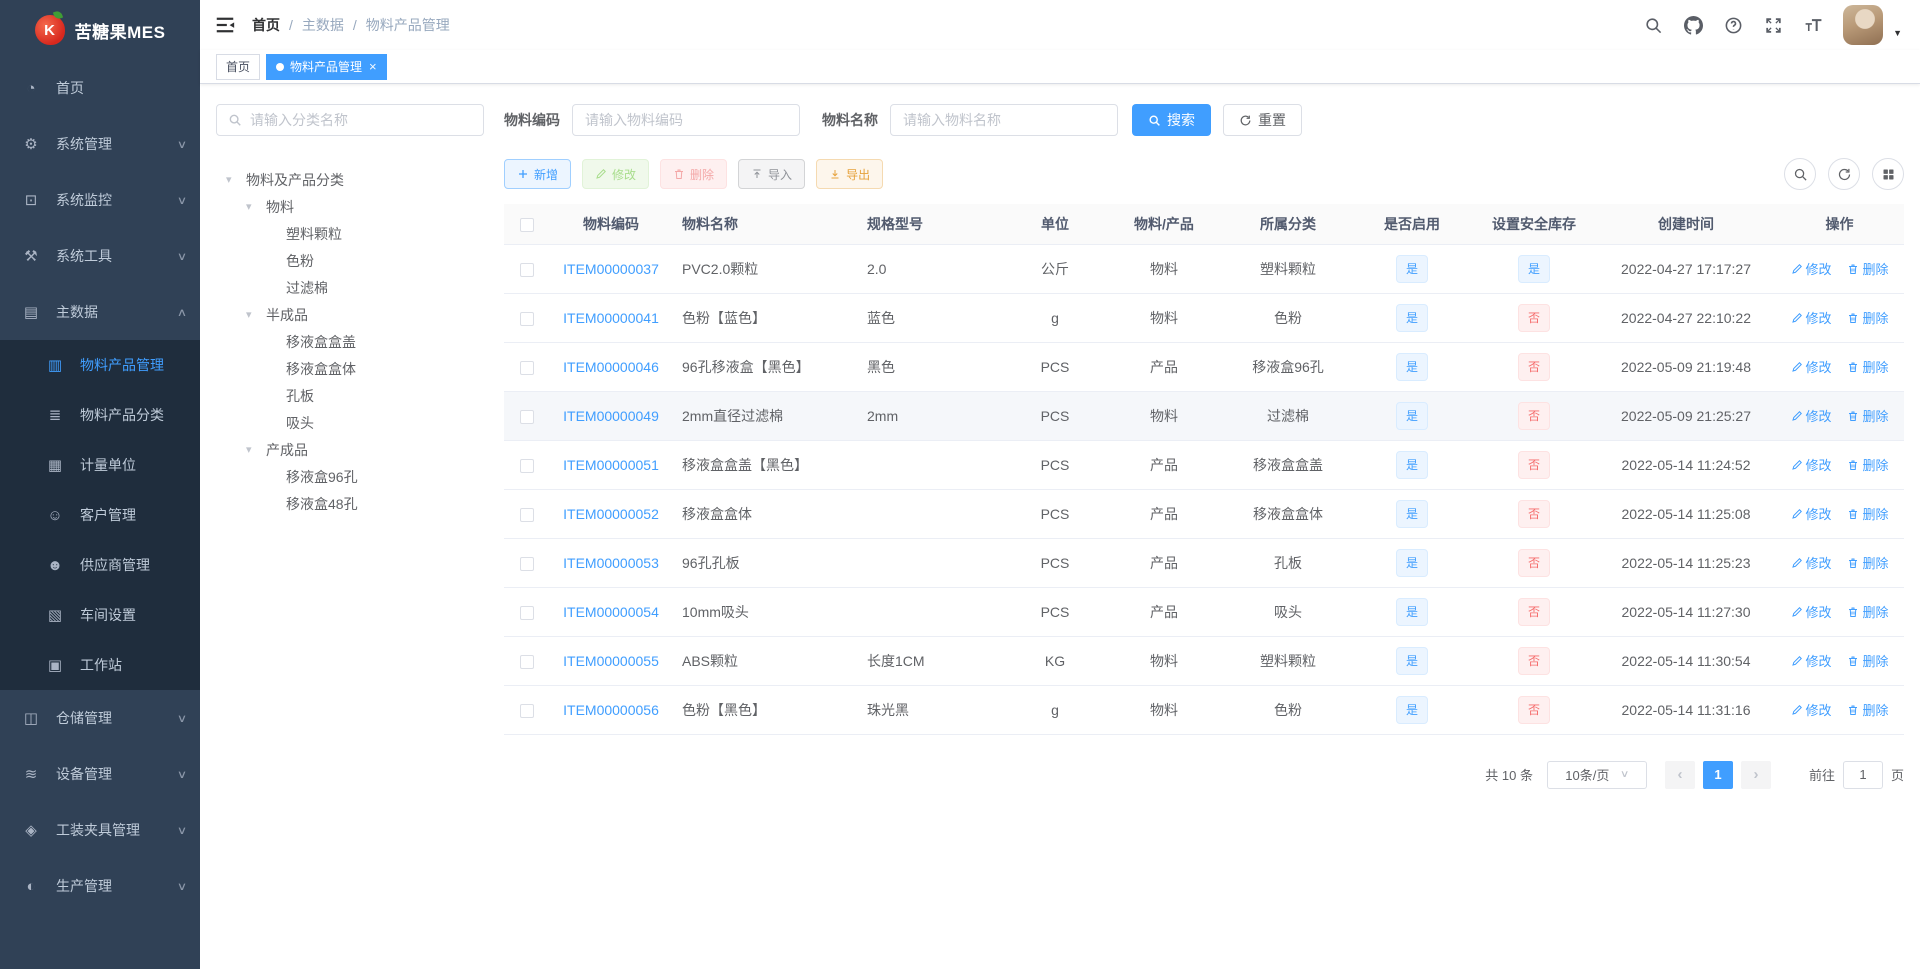  What do you see at coordinates (100, 774) in the screenshot?
I see `sidebar-menu-item: ≋ 设备管理 ∨` at bounding box center [100, 774].